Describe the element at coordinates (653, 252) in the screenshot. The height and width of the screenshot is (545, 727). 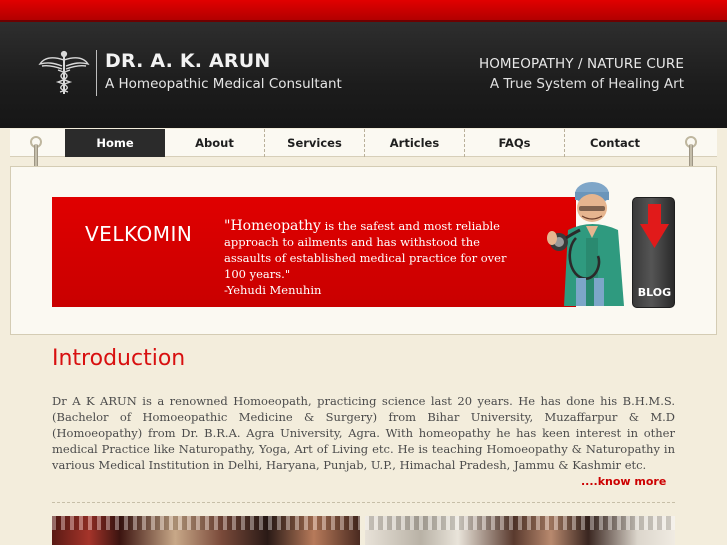
I see `blog-button: BLOG` at that location.